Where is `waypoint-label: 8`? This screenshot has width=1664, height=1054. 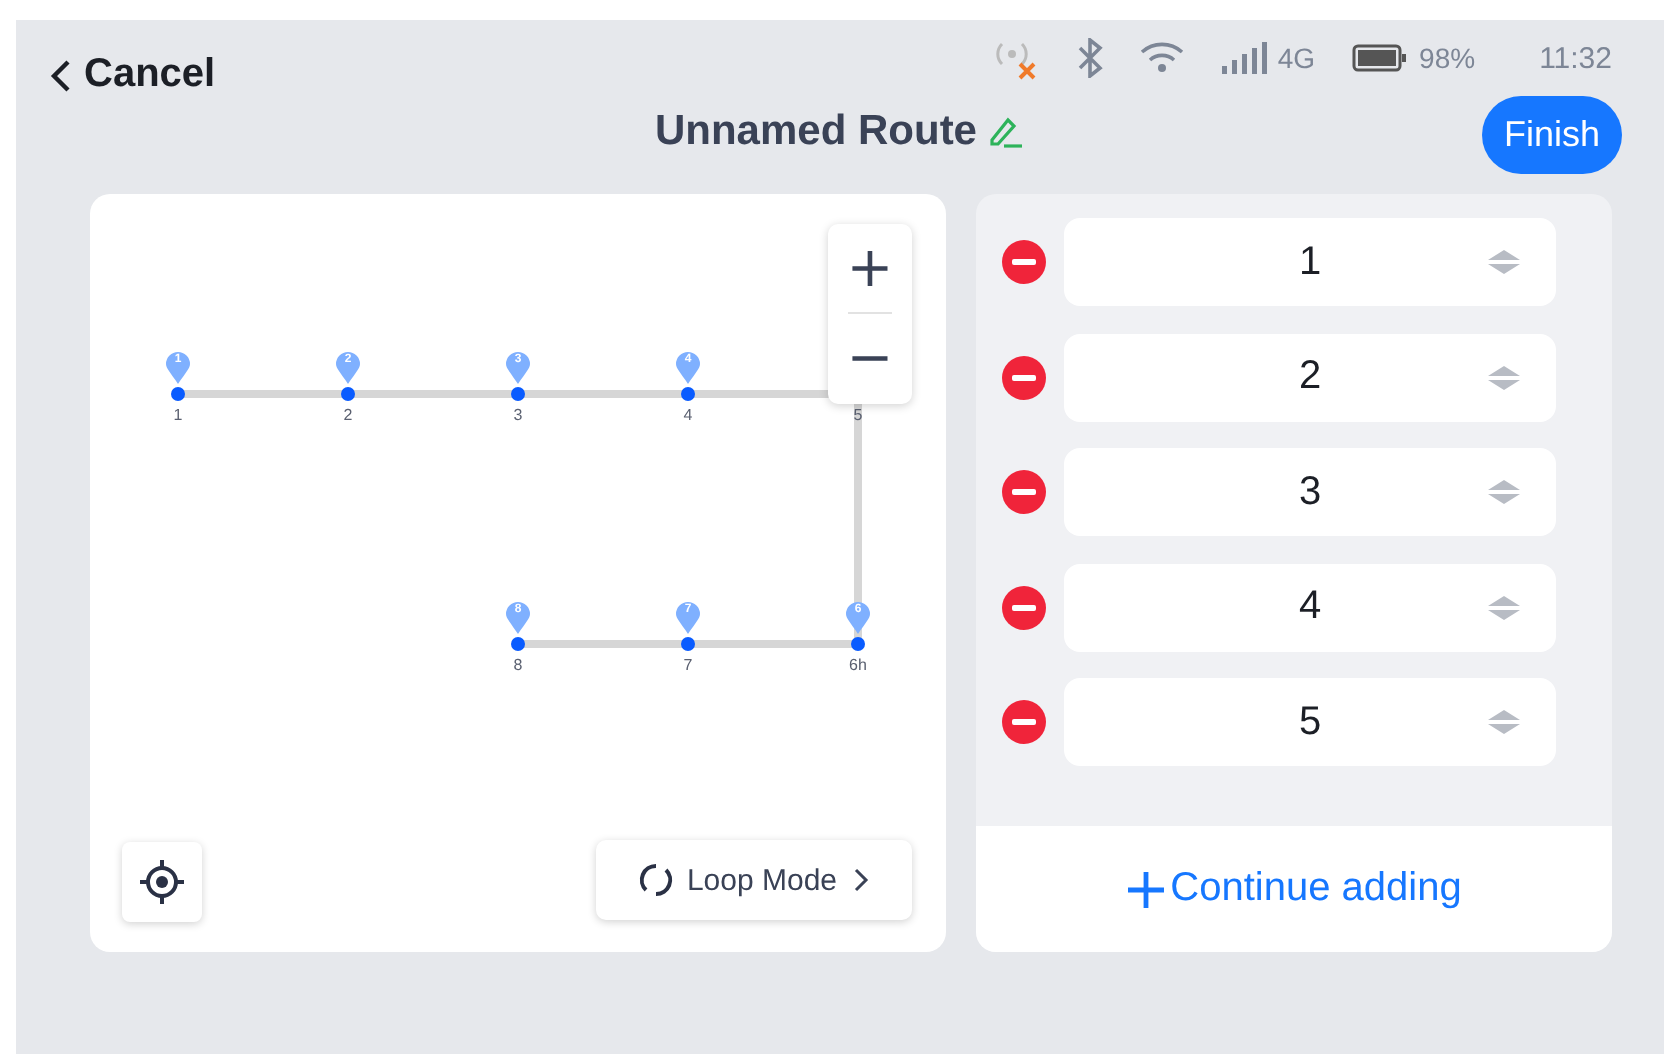
waypoint-label: 8 is located at coordinates (518, 665).